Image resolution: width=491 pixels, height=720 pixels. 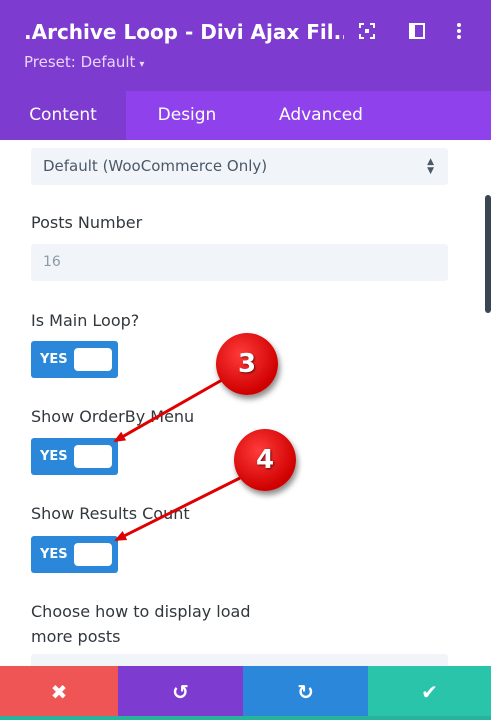 I want to click on save-button: ✔, so click(x=429, y=693).